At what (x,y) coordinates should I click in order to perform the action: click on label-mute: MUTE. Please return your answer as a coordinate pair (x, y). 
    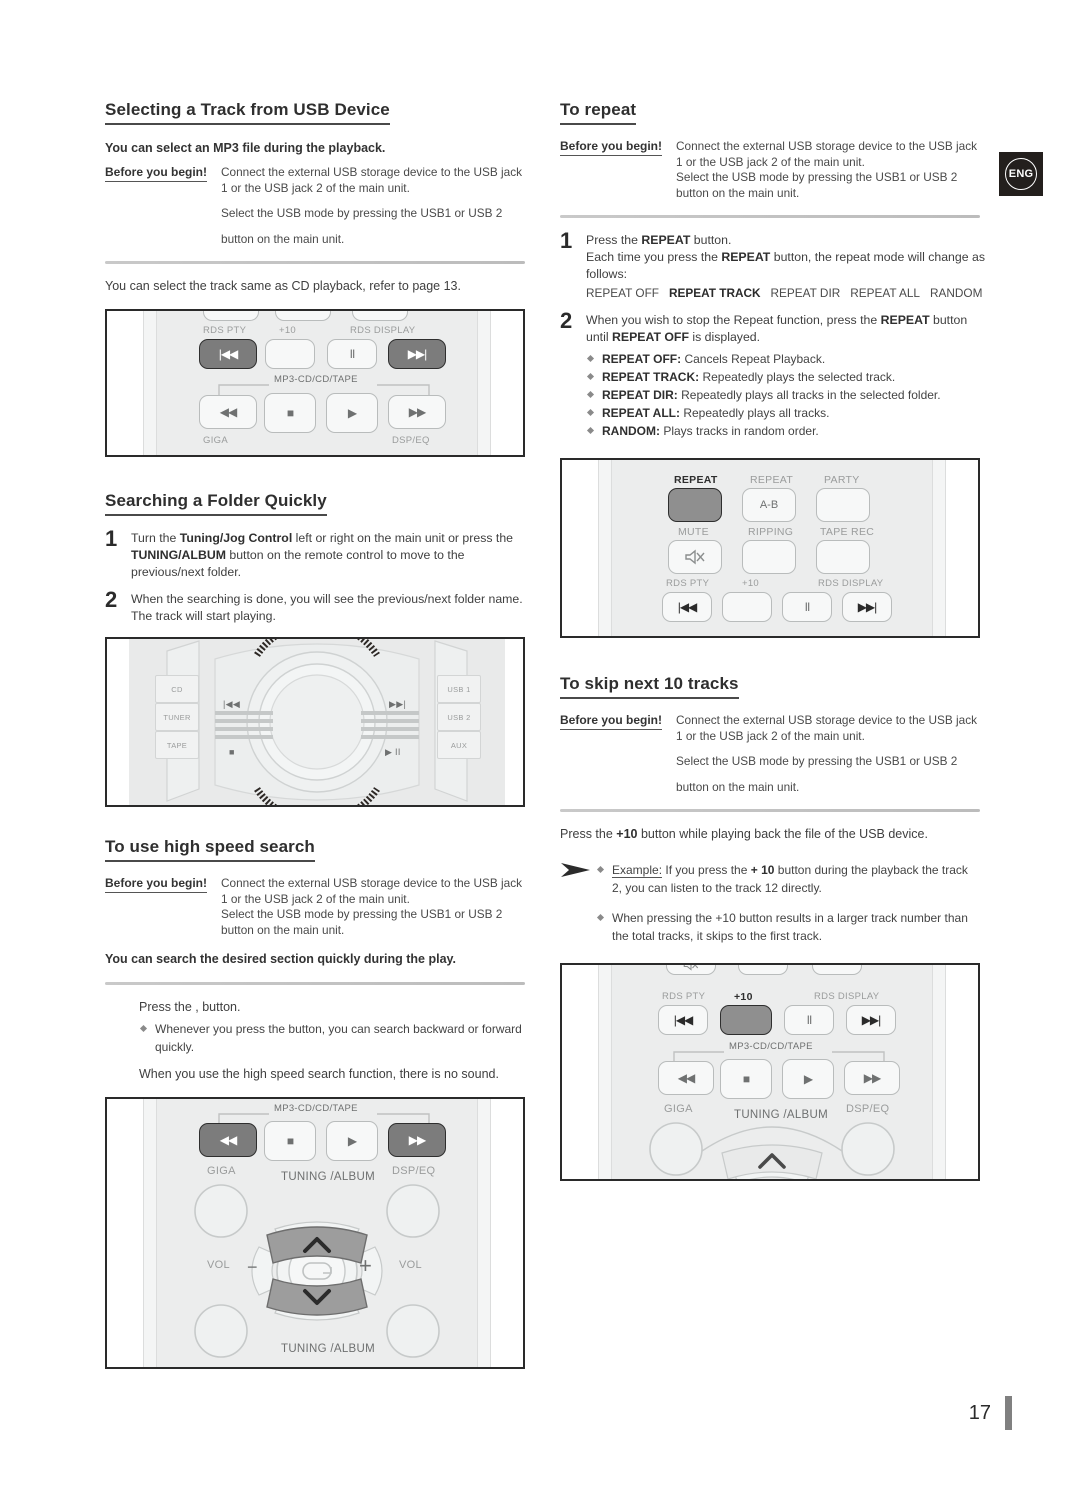
    Looking at the image, I should click on (693, 532).